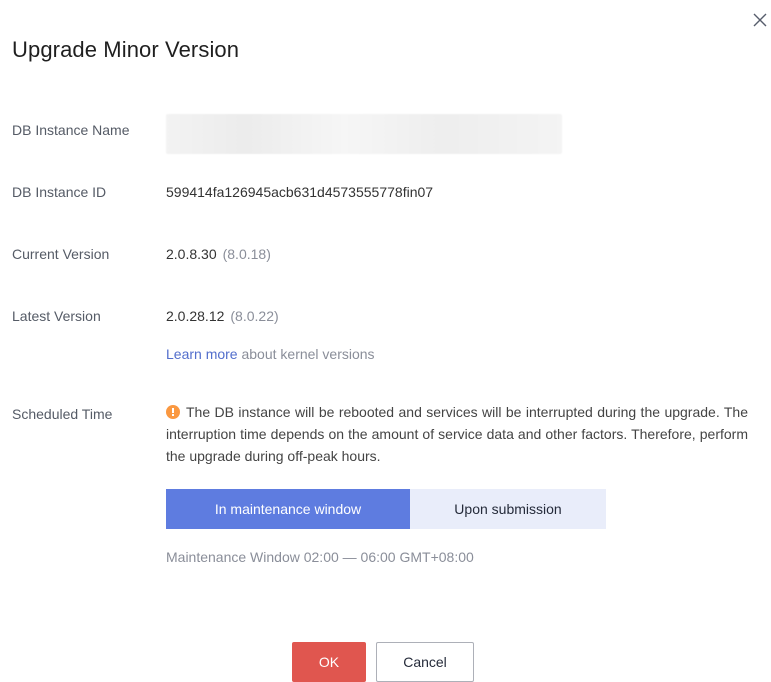 The image size is (771, 682). What do you see at coordinates (59, 192) in the screenshot?
I see `instance-id-label: DB Instance ID` at bounding box center [59, 192].